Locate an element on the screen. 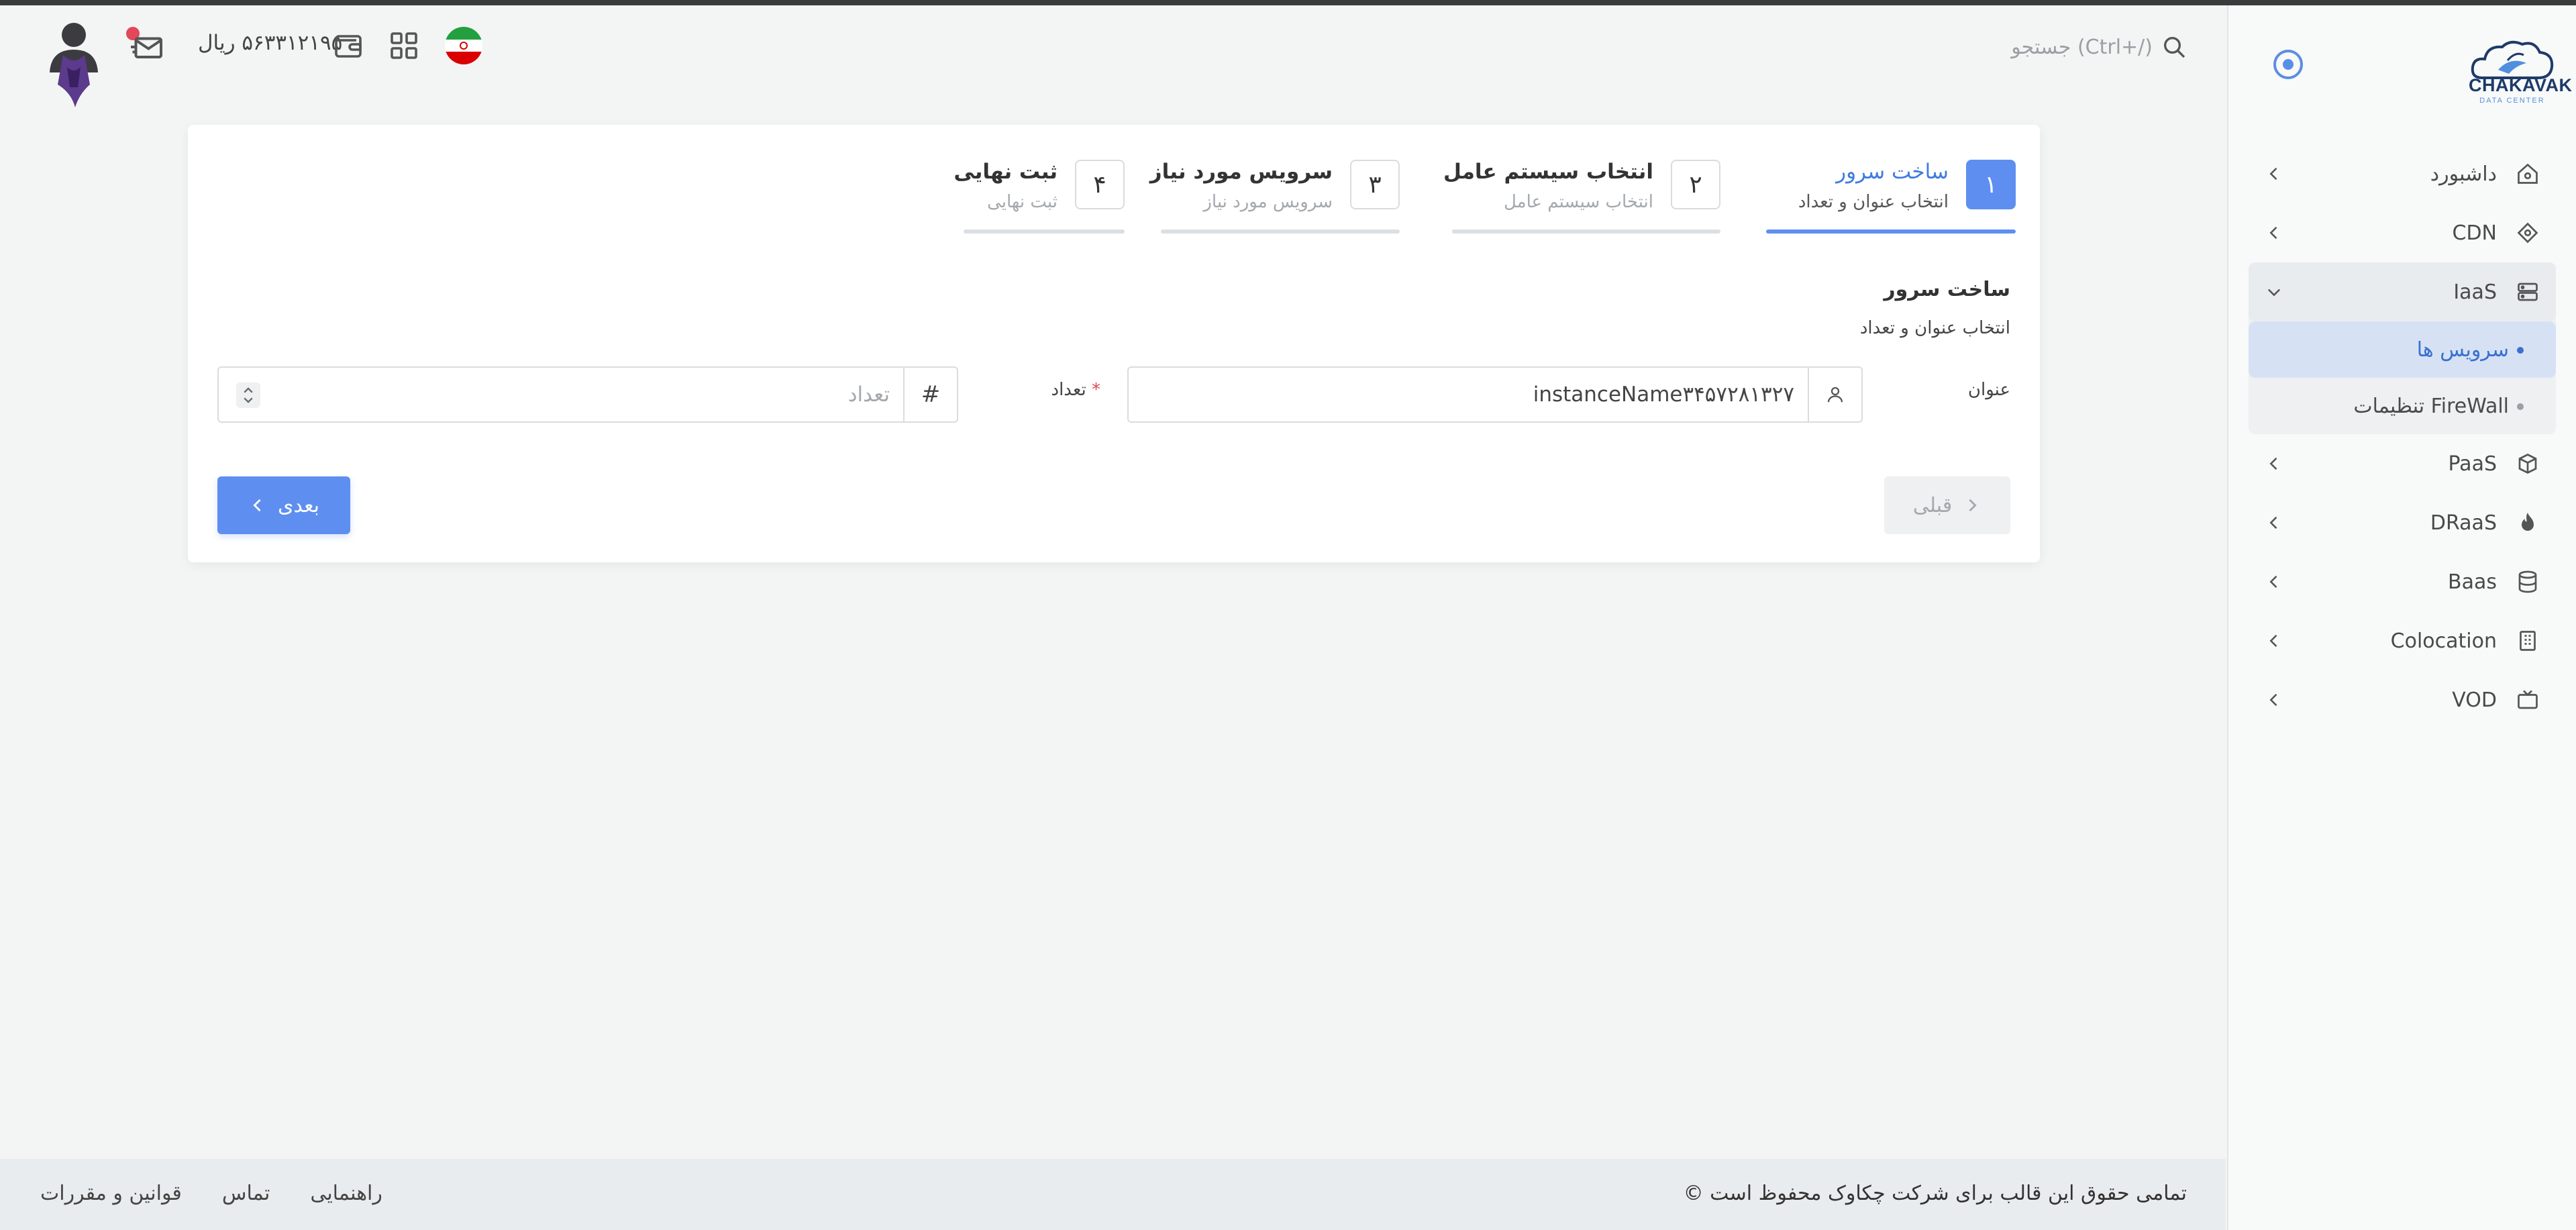 The image size is (2576, 1230). sidebar-item-paas: PaaS is located at coordinates (2402, 463).